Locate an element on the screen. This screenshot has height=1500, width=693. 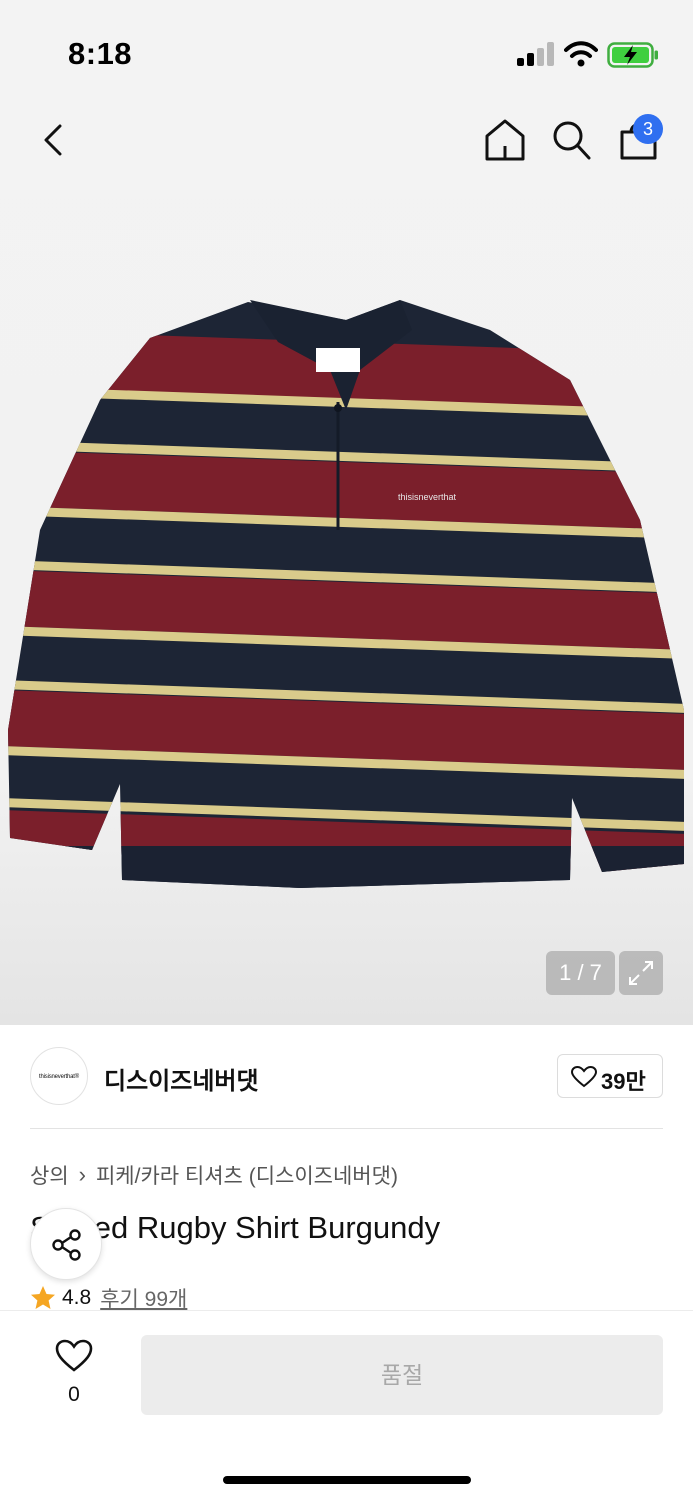
home-icon is located at coordinates (505, 140).